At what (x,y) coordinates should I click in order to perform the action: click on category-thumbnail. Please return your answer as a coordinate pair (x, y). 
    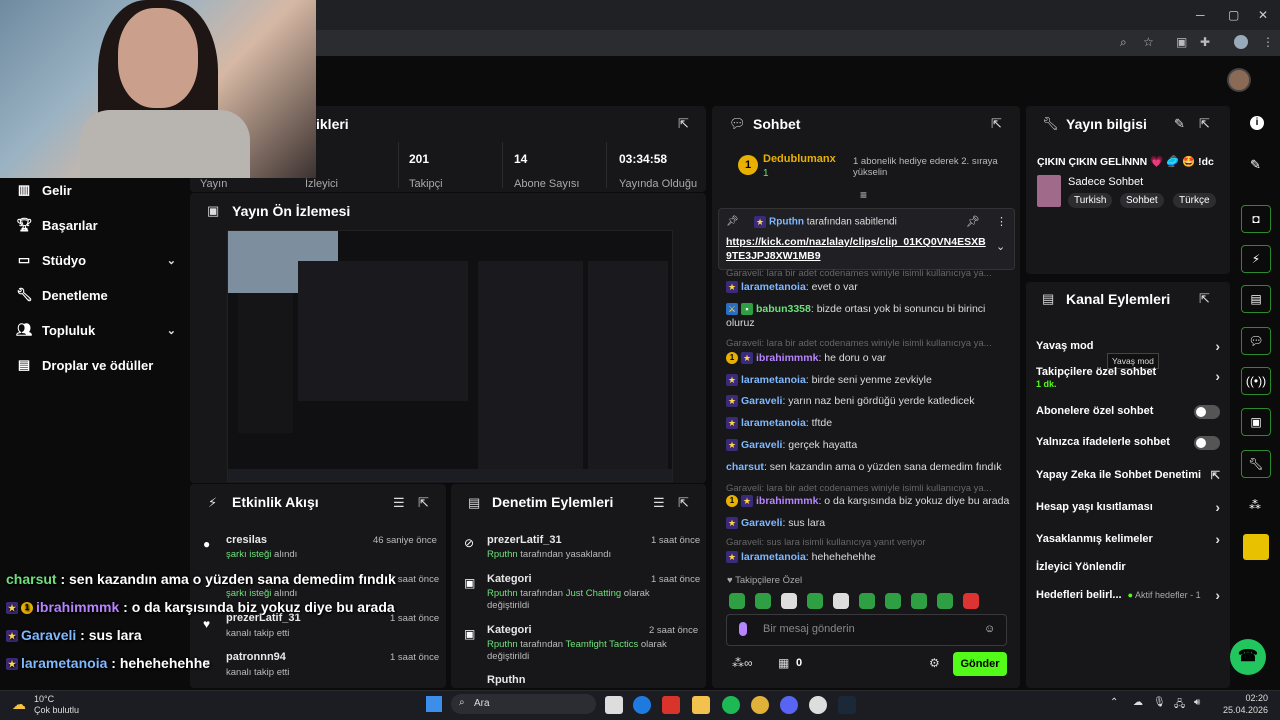
    Looking at the image, I should click on (1049, 191).